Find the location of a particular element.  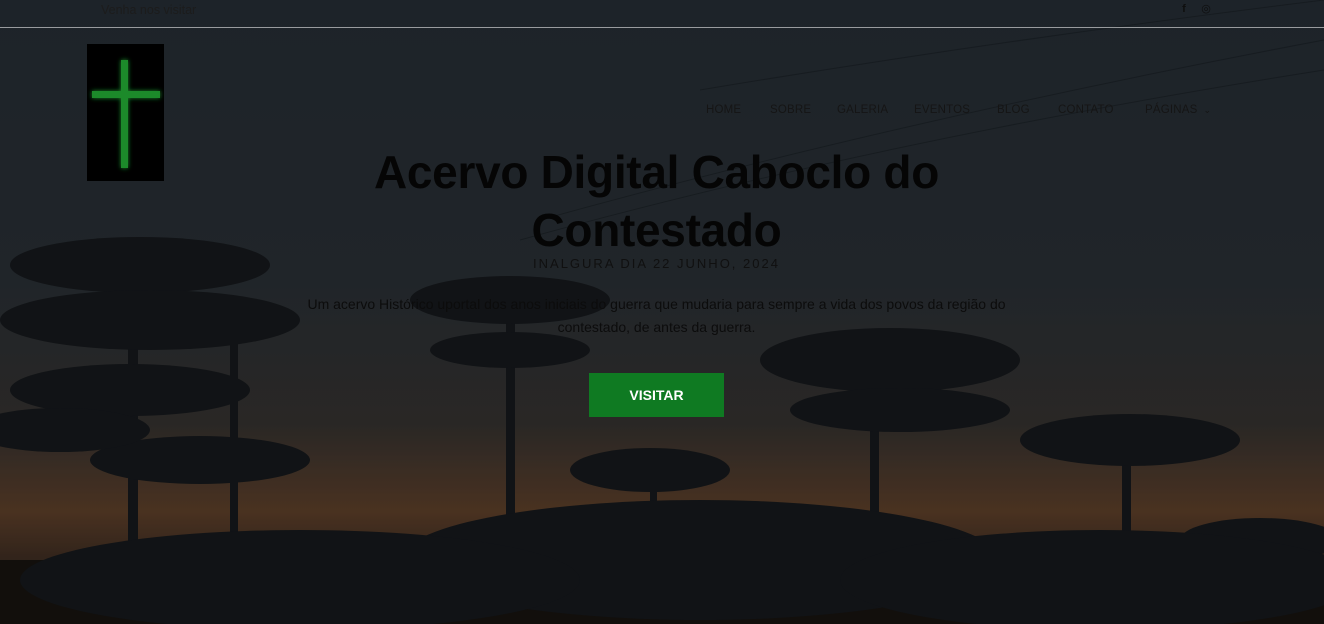

site-logo is located at coordinates (125, 112).